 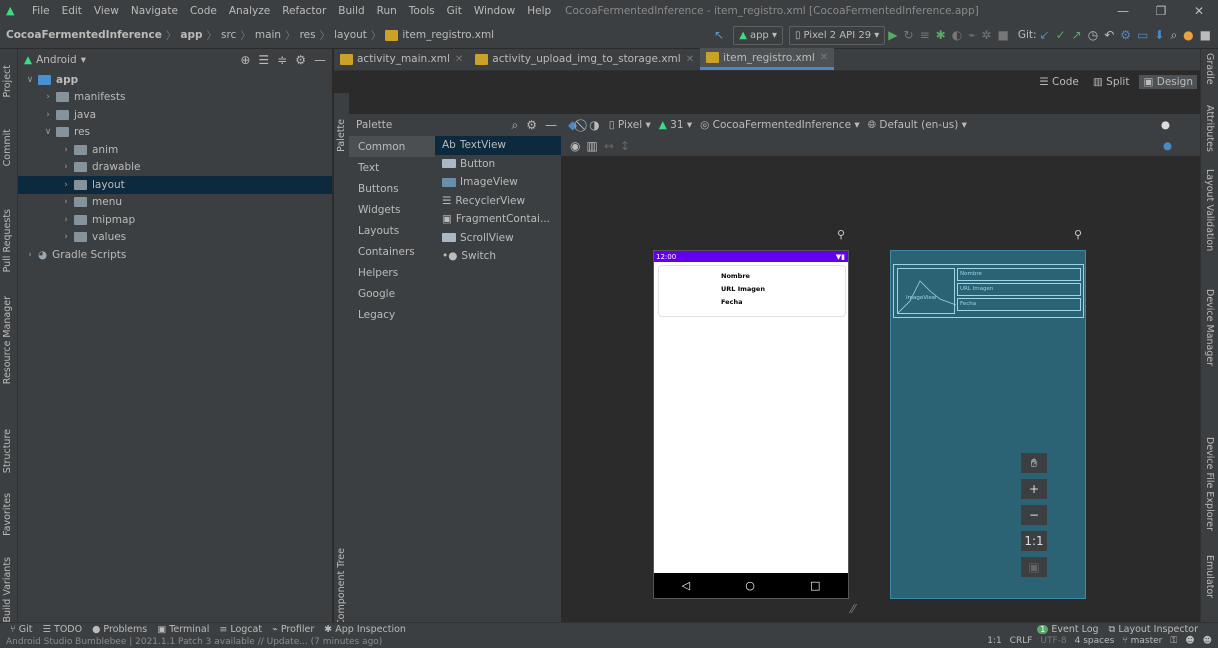 What do you see at coordinates (1093, 35) in the screenshot?
I see `history-icon: ◷` at bounding box center [1093, 35].